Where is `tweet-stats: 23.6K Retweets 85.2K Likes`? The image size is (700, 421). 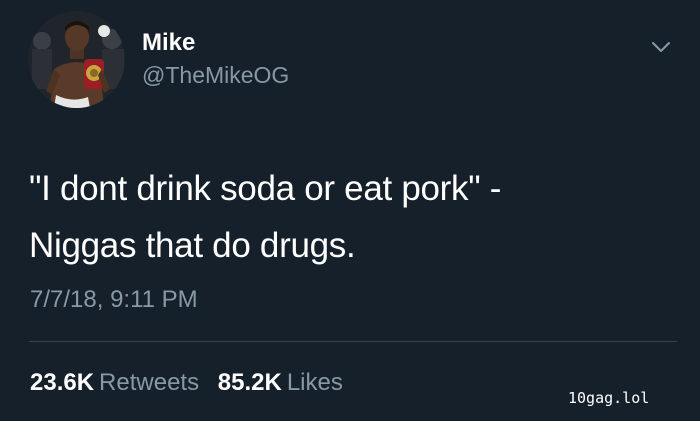 tweet-stats: 23.6K Retweets 85.2K Likes is located at coordinates (186, 383).